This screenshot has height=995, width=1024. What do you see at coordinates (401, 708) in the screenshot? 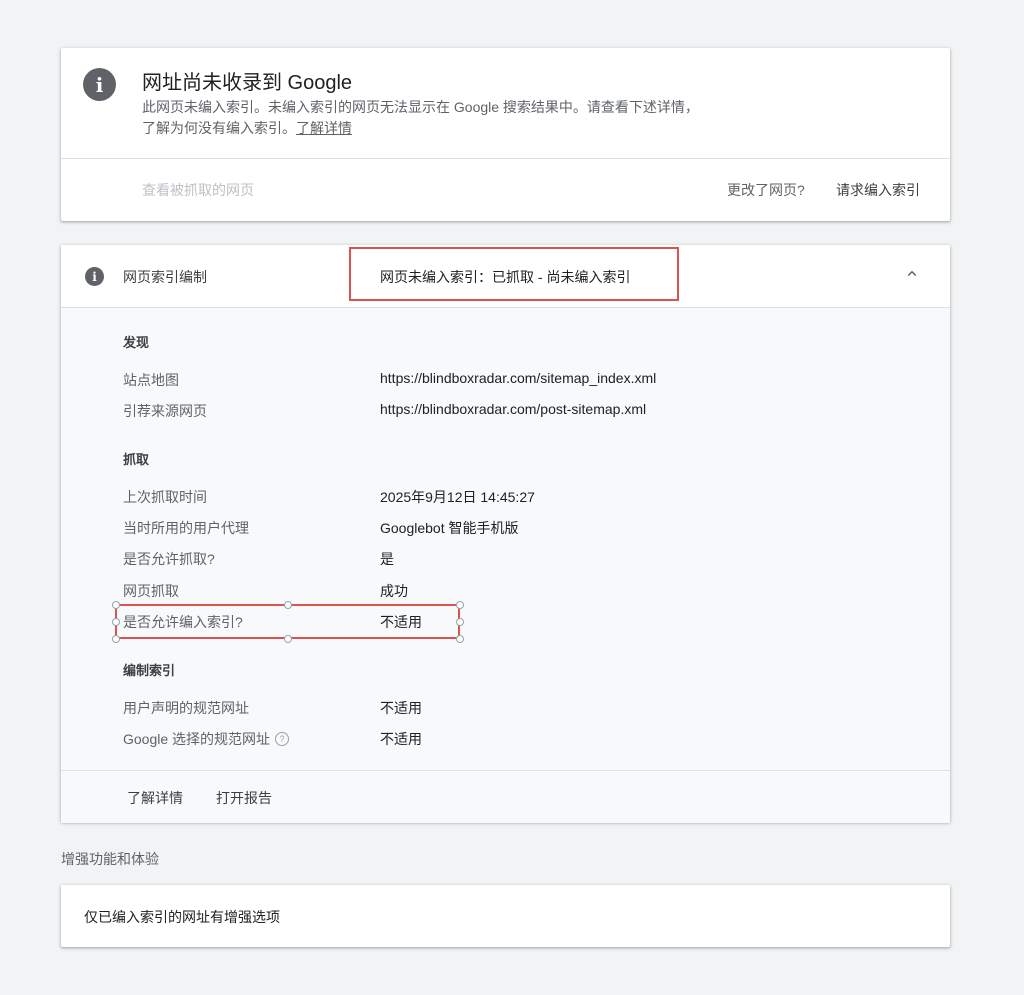
I see `row-value-user-canonical: 不适用` at bounding box center [401, 708].